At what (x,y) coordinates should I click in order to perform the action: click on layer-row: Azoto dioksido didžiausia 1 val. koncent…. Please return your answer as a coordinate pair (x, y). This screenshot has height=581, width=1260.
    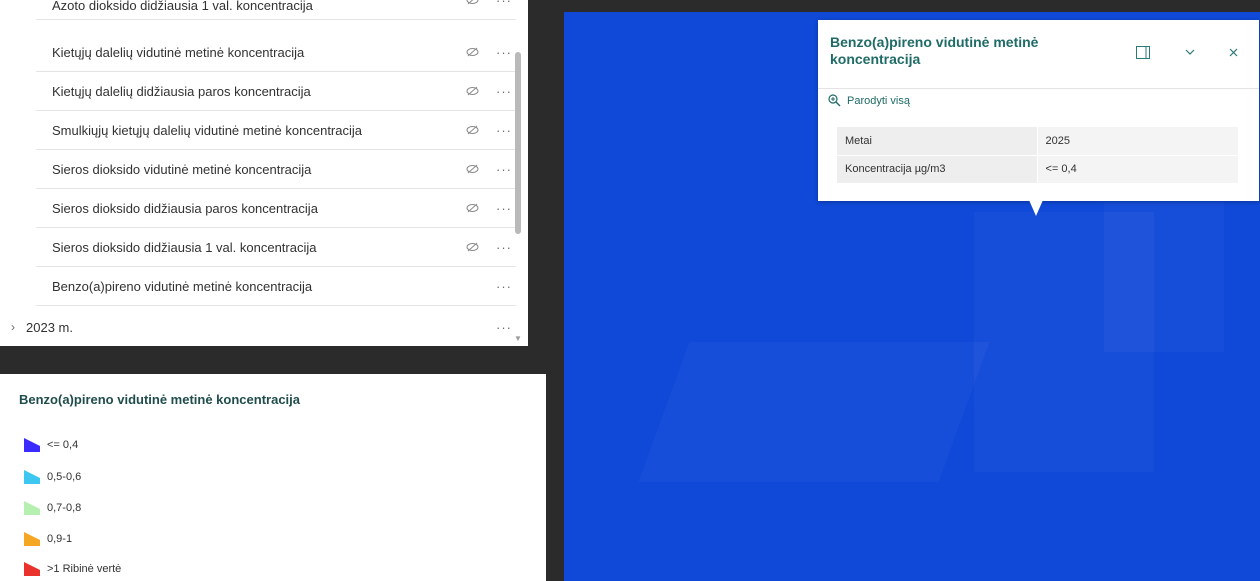
    Looking at the image, I should click on (276, 10).